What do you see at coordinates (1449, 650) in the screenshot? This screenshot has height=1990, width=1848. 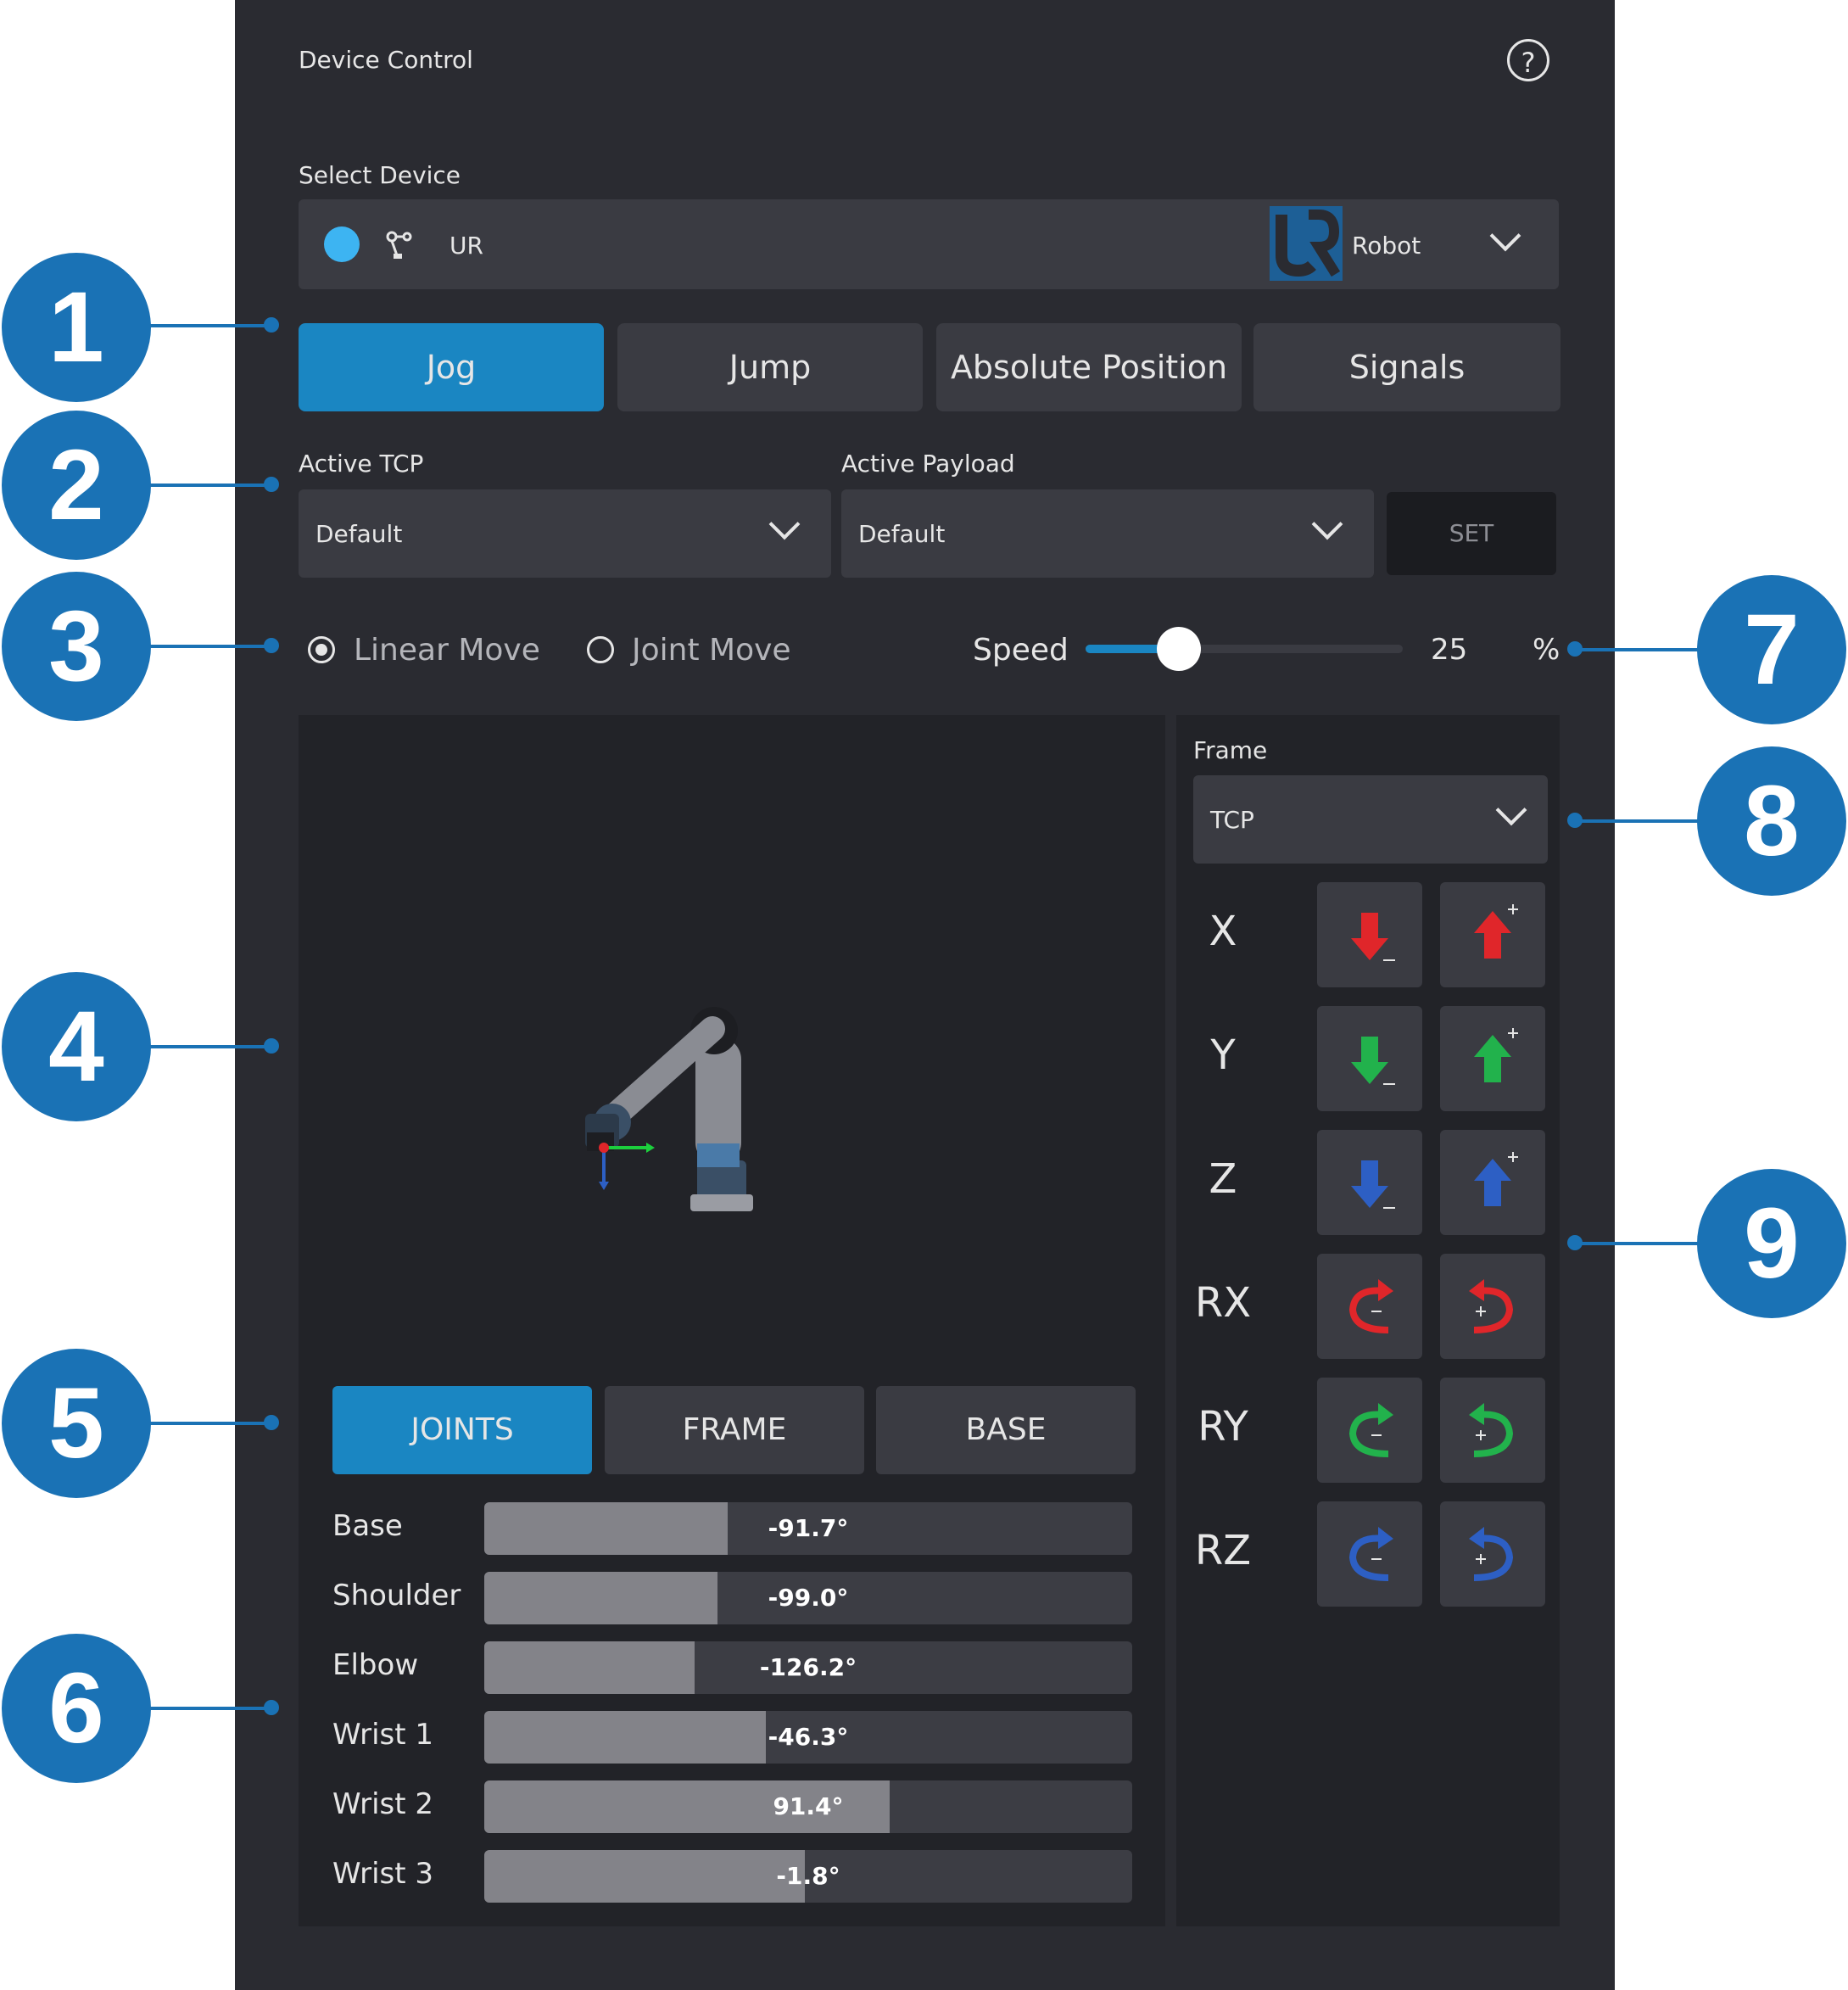 I see `speed-value: 25` at bounding box center [1449, 650].